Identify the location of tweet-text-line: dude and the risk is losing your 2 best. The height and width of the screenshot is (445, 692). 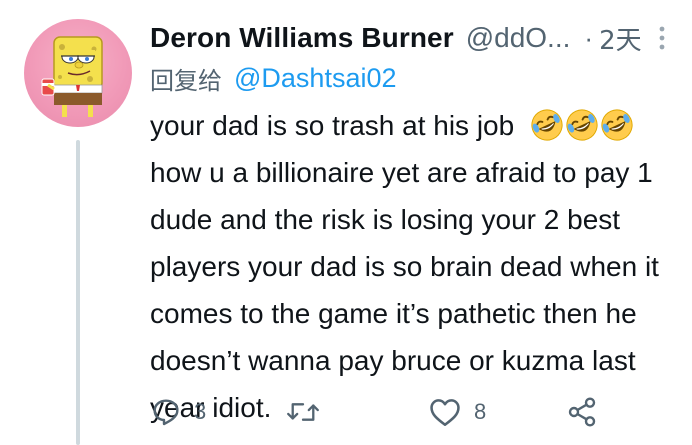
(385, 219).